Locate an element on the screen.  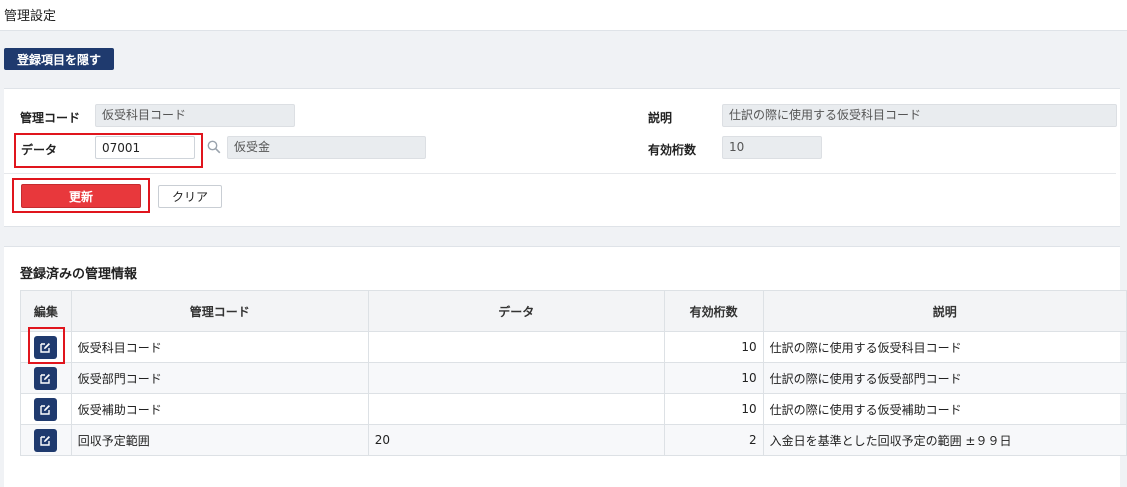
title-bar: 管理設定 is located at coordinates (563, 15).